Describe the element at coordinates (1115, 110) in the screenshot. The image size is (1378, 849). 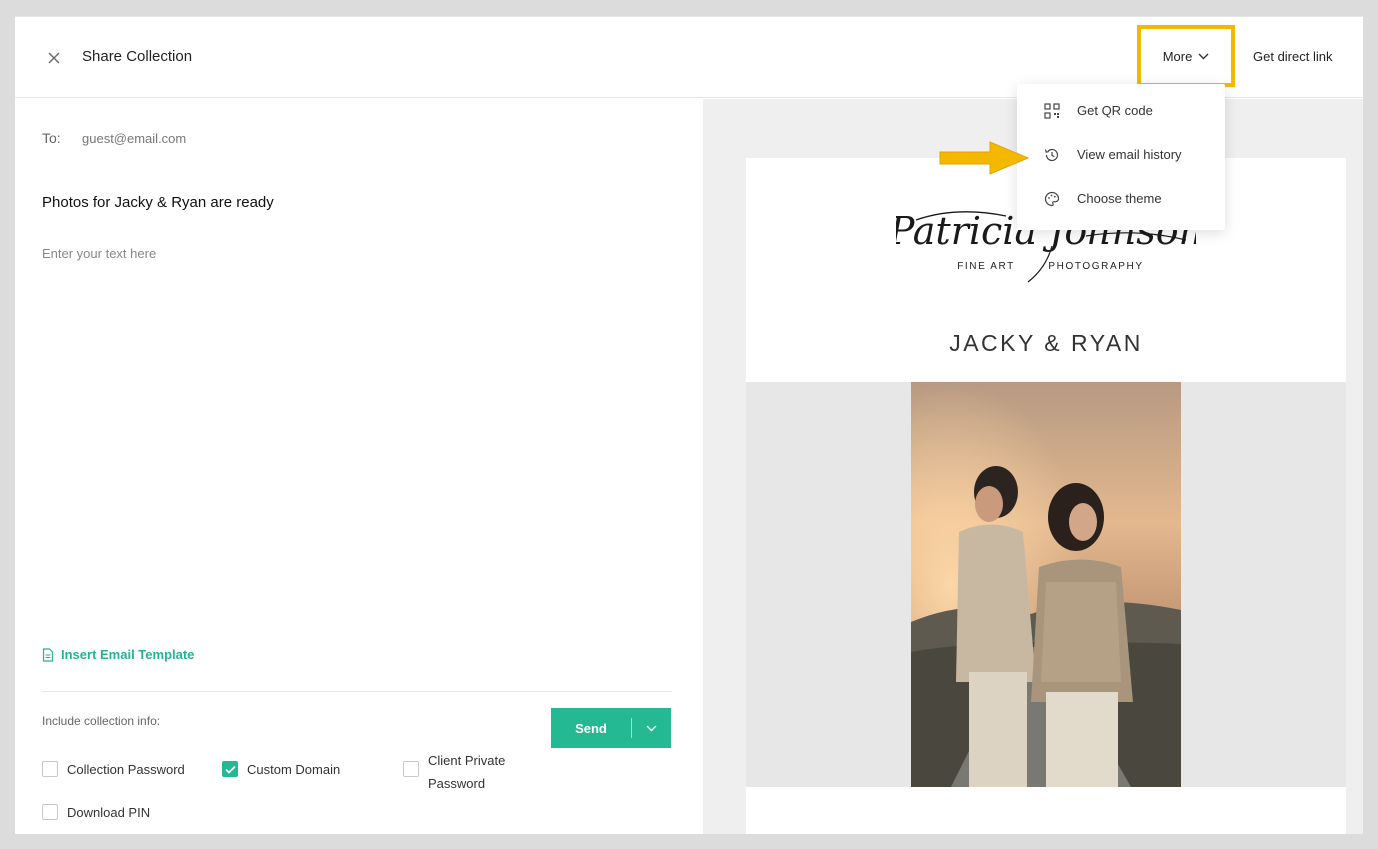
I see `menu-item-label: Get QR code` at that location.